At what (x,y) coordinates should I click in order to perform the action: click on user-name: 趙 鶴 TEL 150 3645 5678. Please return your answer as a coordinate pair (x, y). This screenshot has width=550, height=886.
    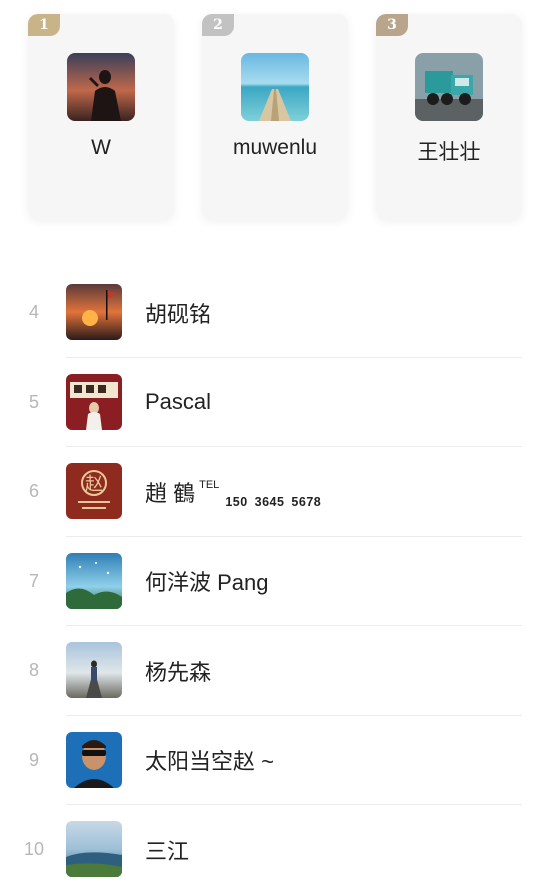
    Looking at the image, I should click on (233, 491).